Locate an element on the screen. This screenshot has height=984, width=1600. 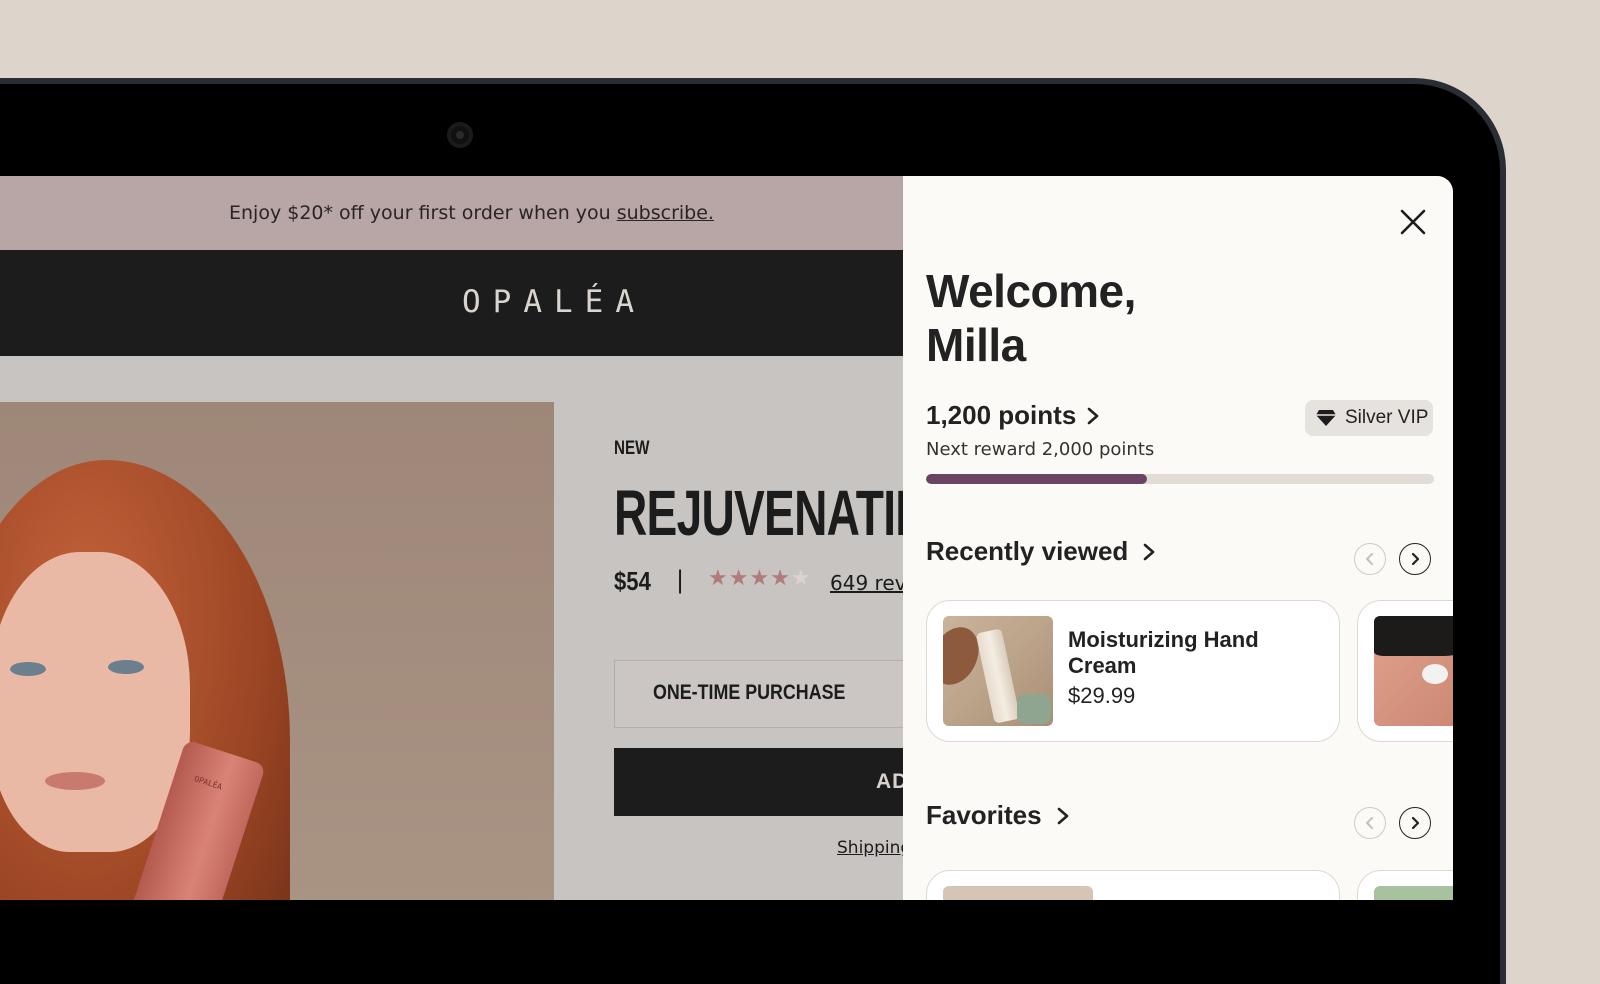
points-progress-fill is located at coordinates (1036, 479).